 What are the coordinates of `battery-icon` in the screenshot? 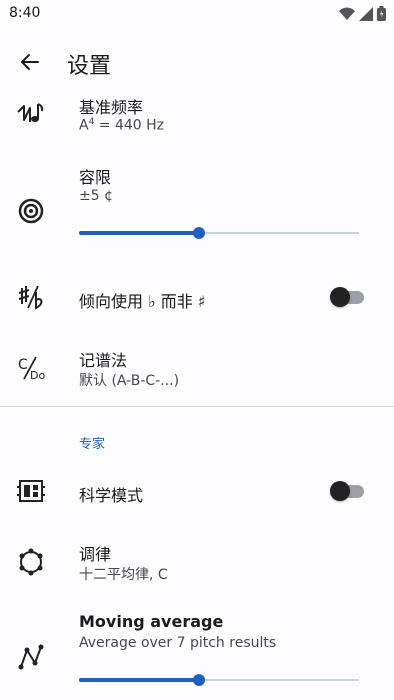 It's located at (381, 13).